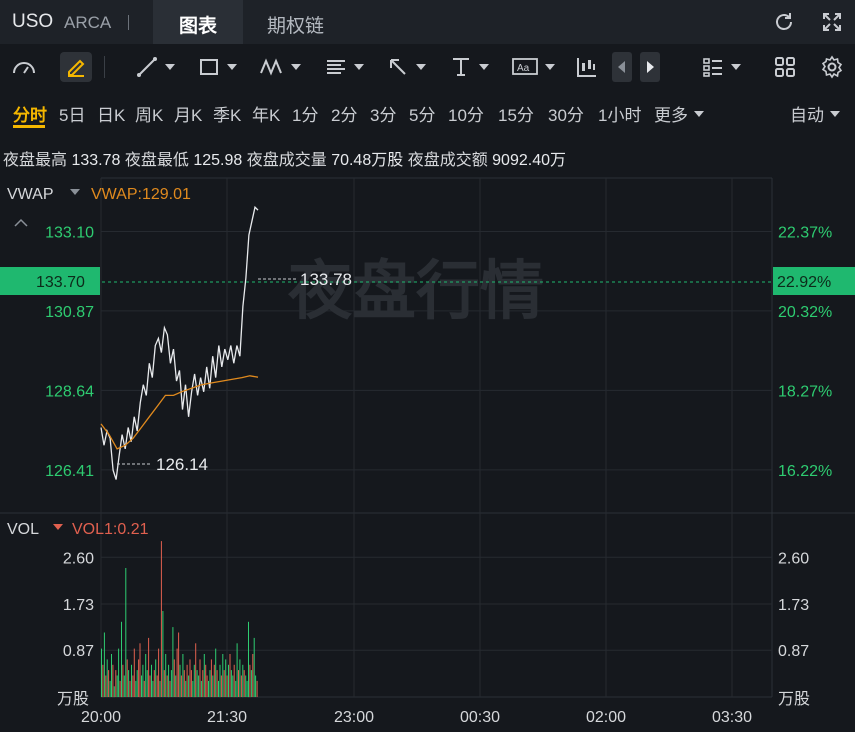 The image size is (855, 732). I want to click on volume-y-label-right: 2.60, so click(793, 558).